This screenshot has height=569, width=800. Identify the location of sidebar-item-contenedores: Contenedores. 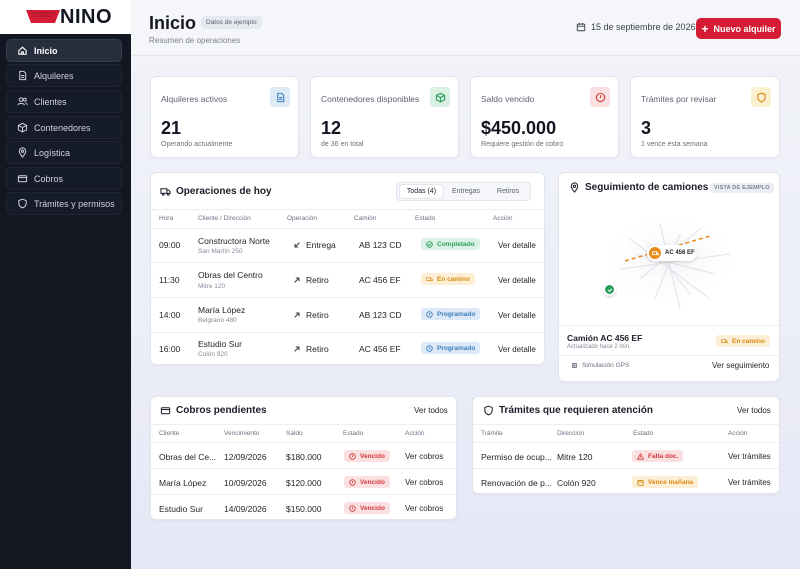
(64, 127).